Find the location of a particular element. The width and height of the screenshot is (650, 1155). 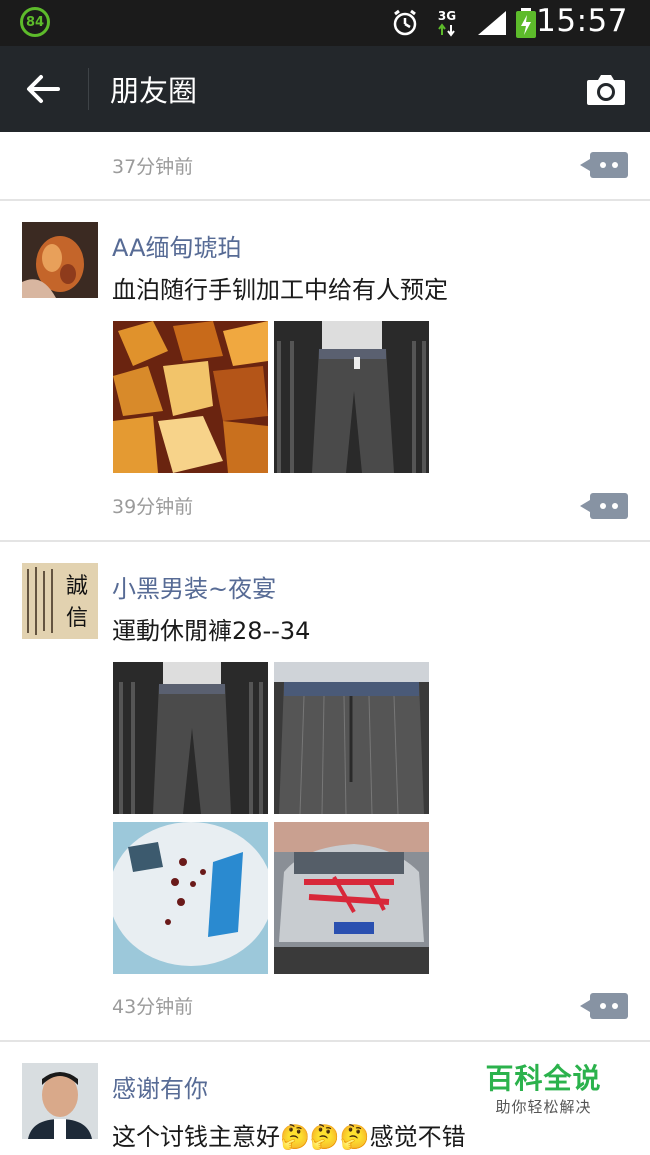

status-bar: 84 3G 15:57 is located at coordinates (325, 23).